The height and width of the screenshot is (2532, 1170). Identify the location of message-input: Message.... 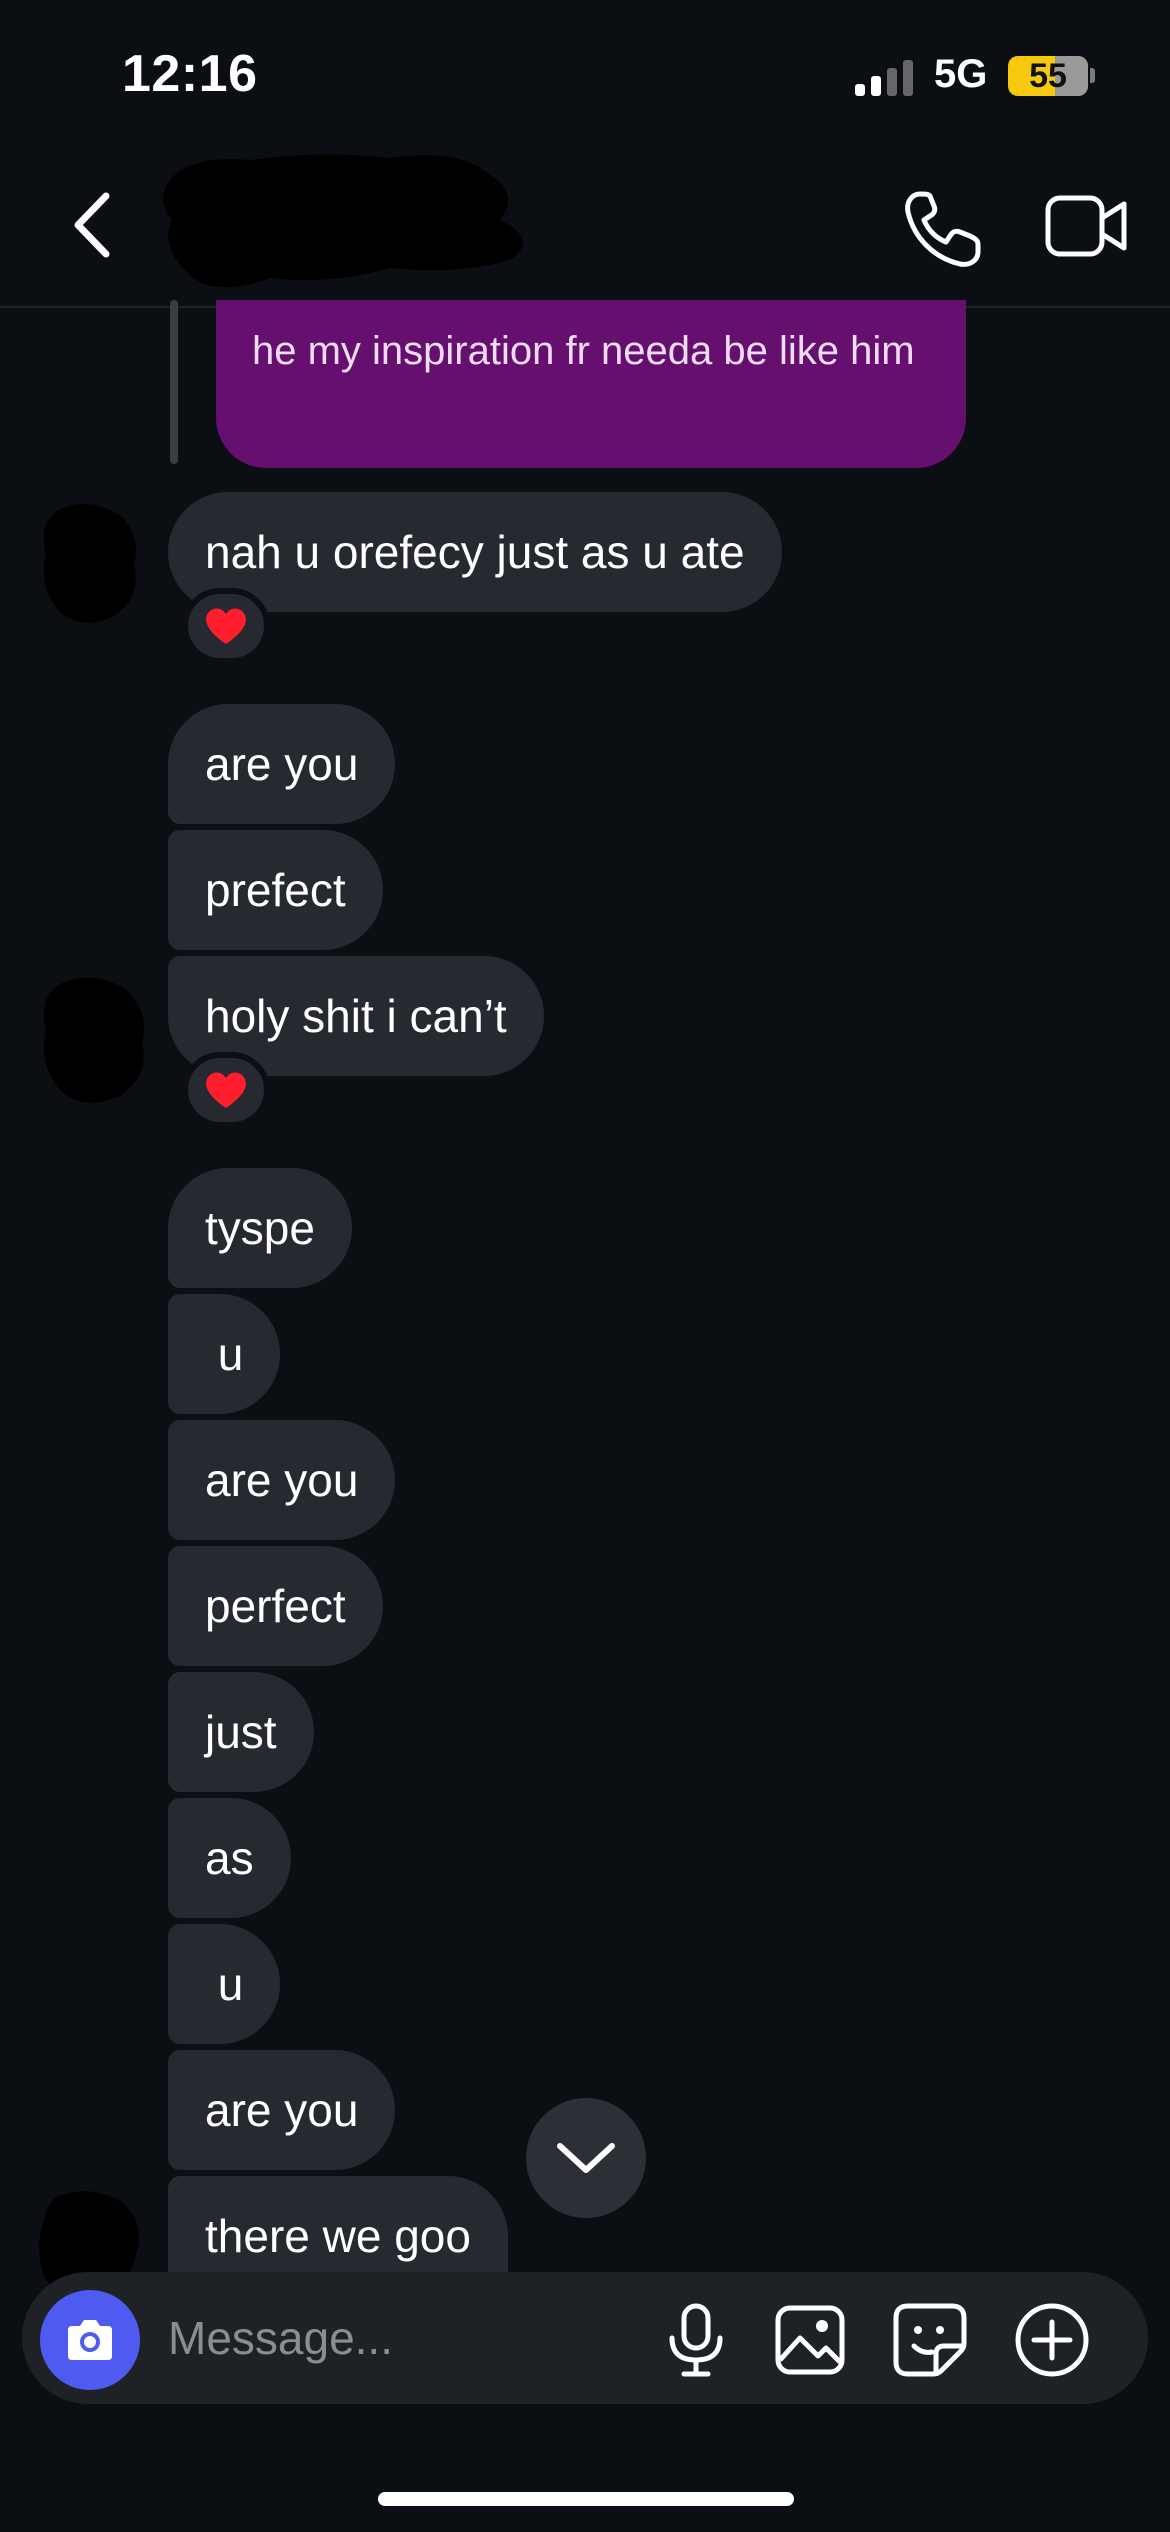
(280, 2338).